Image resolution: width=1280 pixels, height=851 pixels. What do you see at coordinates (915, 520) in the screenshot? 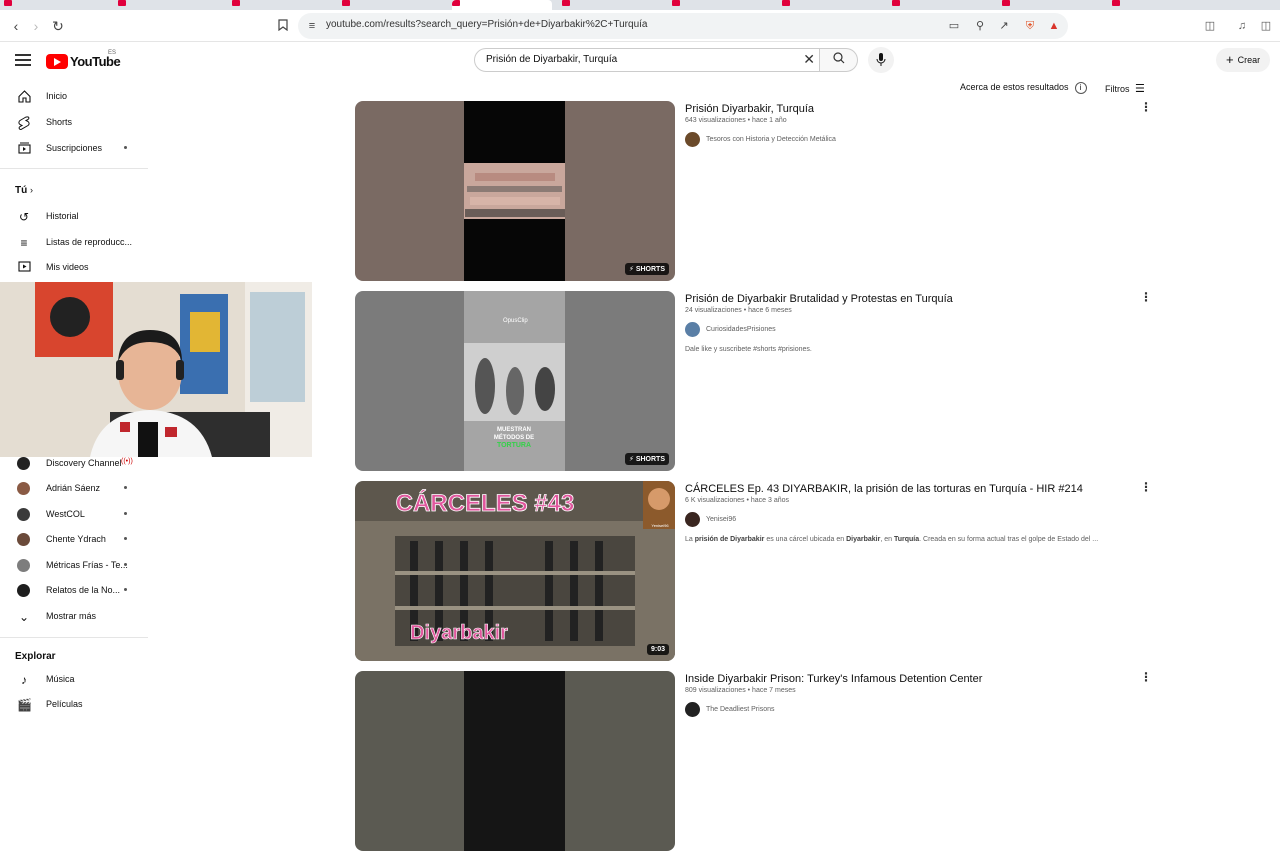
I see `channel-link: Yenisei96` at bounding box center [915, 520].